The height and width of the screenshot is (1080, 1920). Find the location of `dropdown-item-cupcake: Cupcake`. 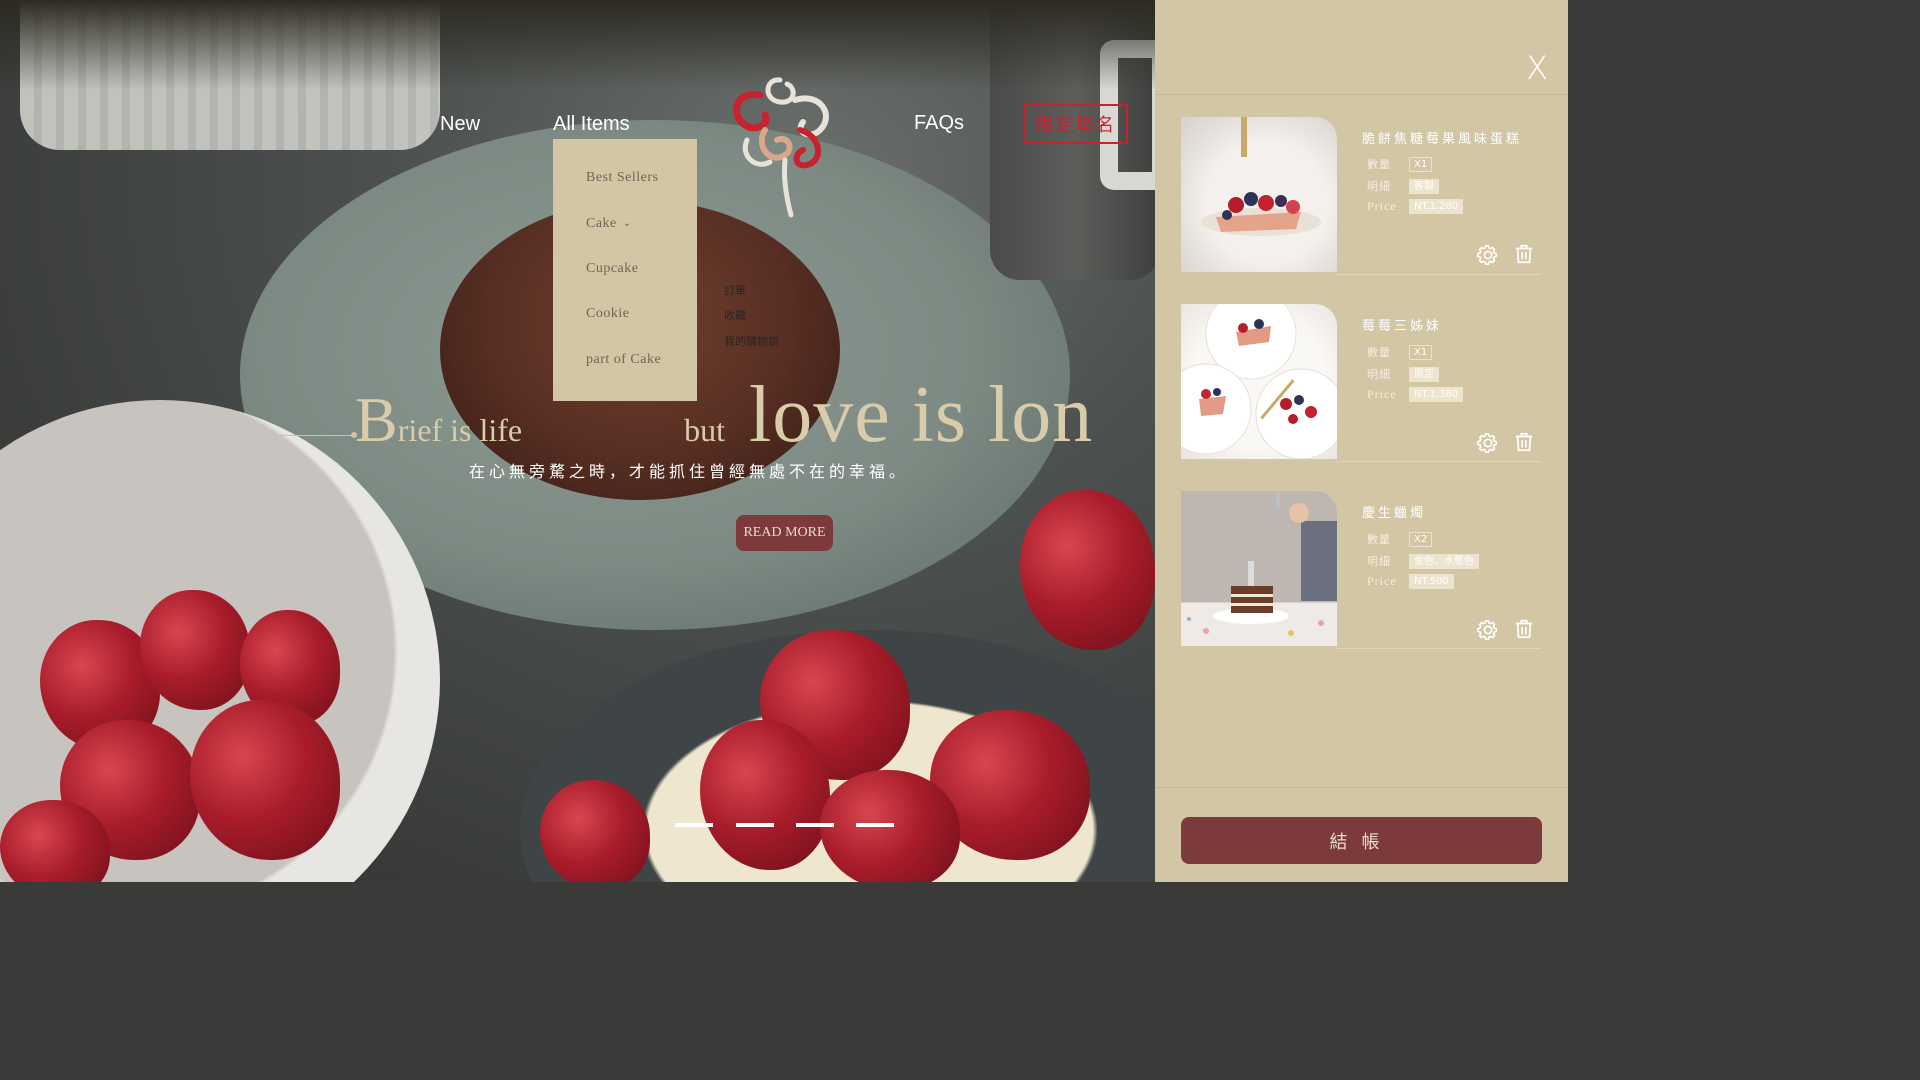

dropdown-item-cupcake: Cupcake is located at coordinates (612, 269).